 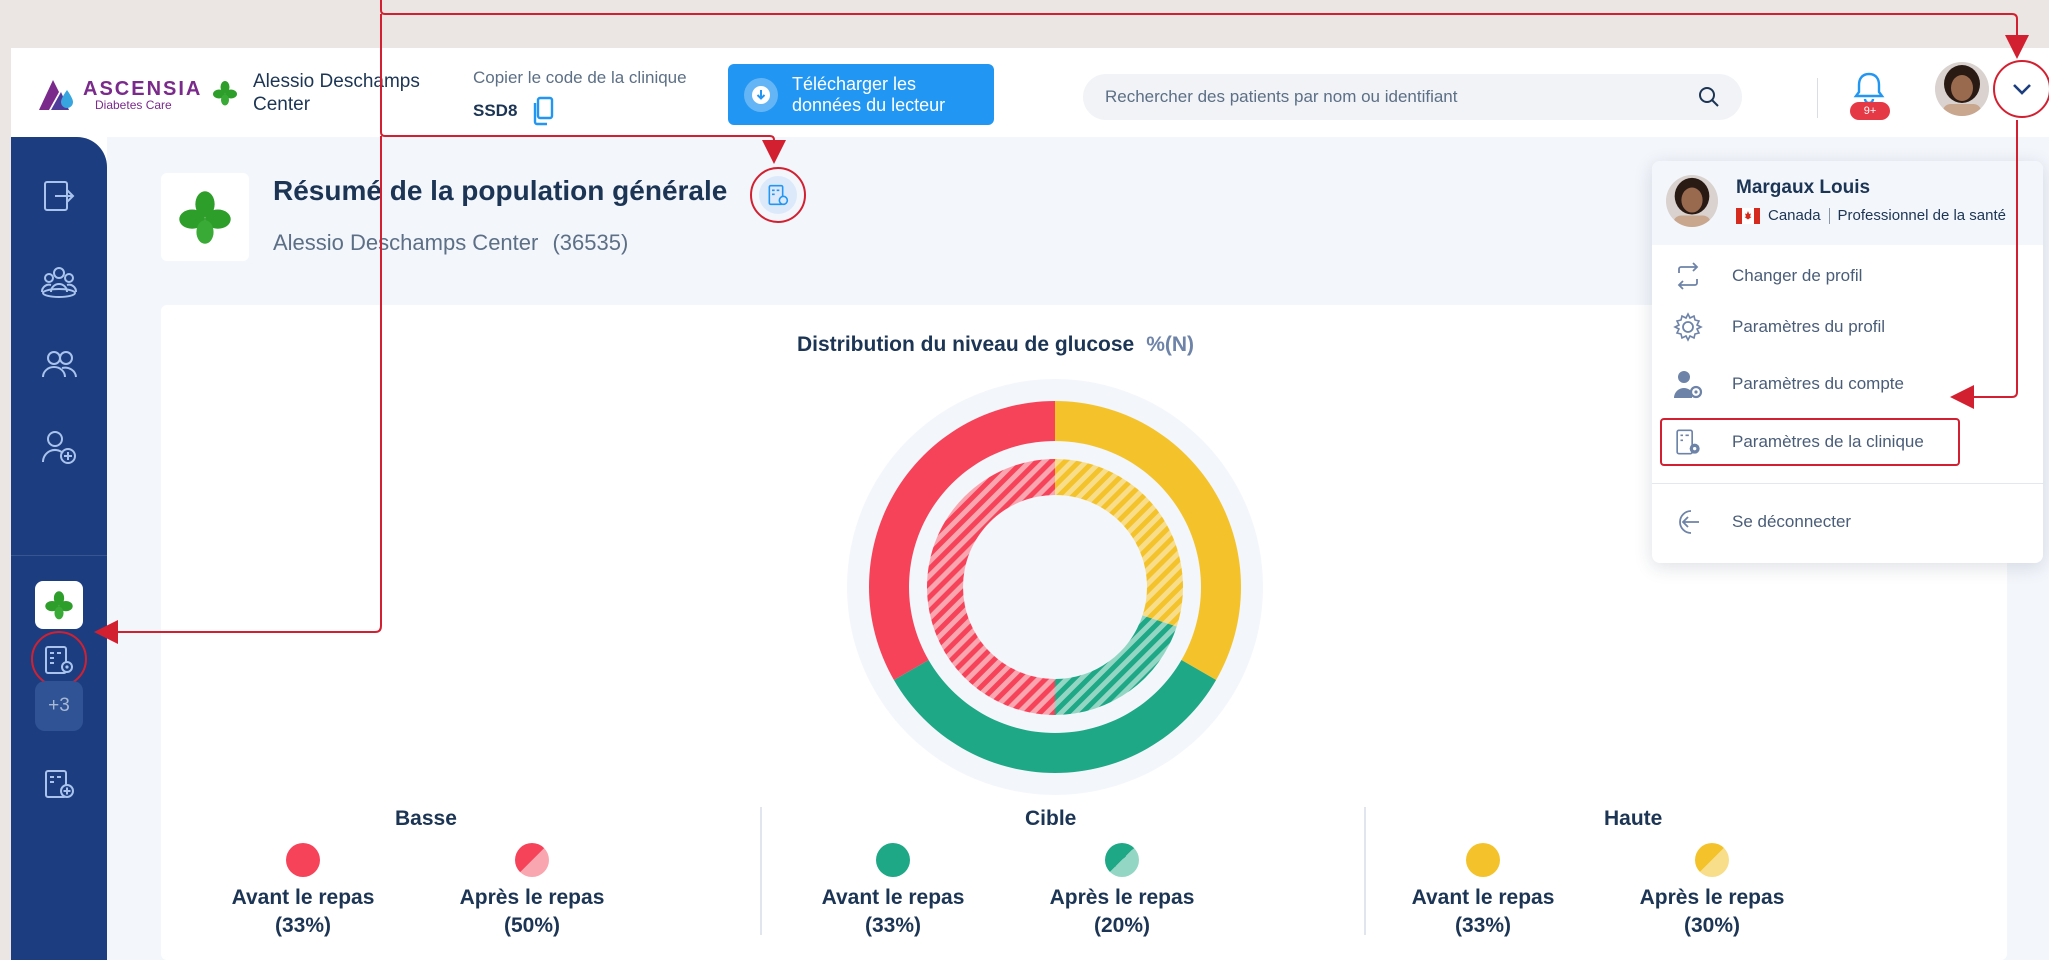 What do you see at coordinates (1869, 98) in the screenshot?
I see `notifications-button: 9+` at bounding box center [1869, 98].